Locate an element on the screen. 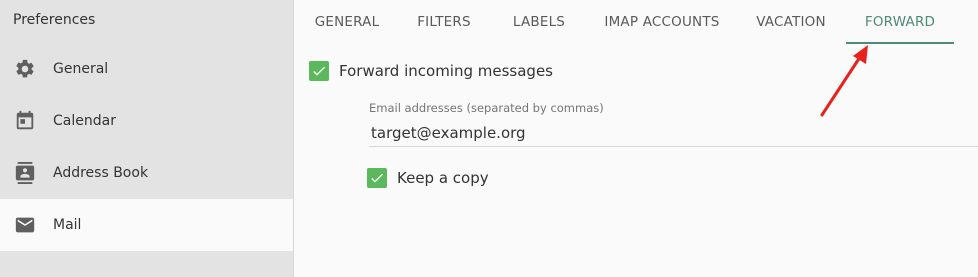 The height and width of the screenshot is (277, 978). sidebar-item-mail: Mail is located at coordinates (146, 225).